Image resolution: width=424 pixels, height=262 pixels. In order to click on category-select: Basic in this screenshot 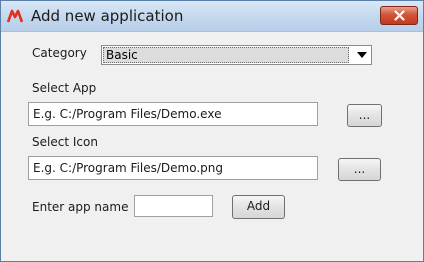, I will do `click(236, 55)`.